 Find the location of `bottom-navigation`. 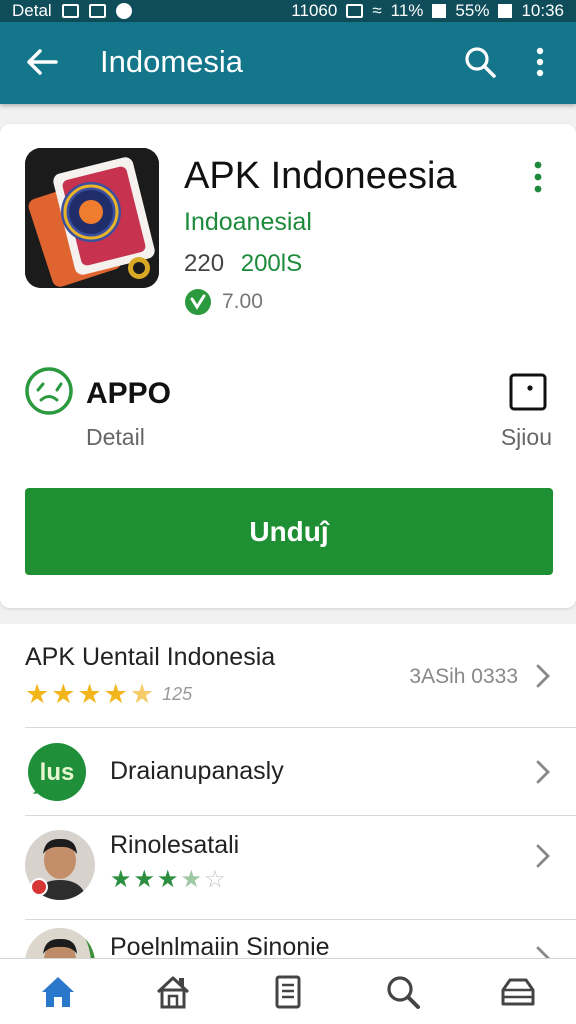

bottom-navigation is located at coordinates (288, 991).